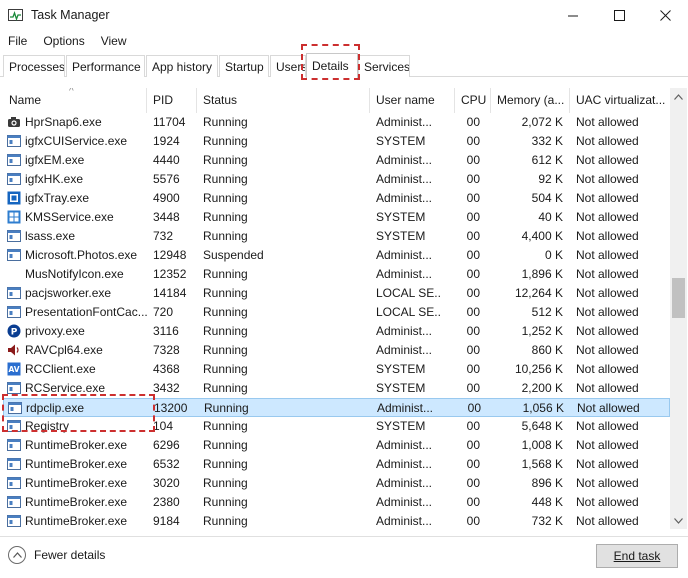  Describe the element at coordinates (538, 369) in the screenshot. I see `cell-mem: 10,256 K` at that location.